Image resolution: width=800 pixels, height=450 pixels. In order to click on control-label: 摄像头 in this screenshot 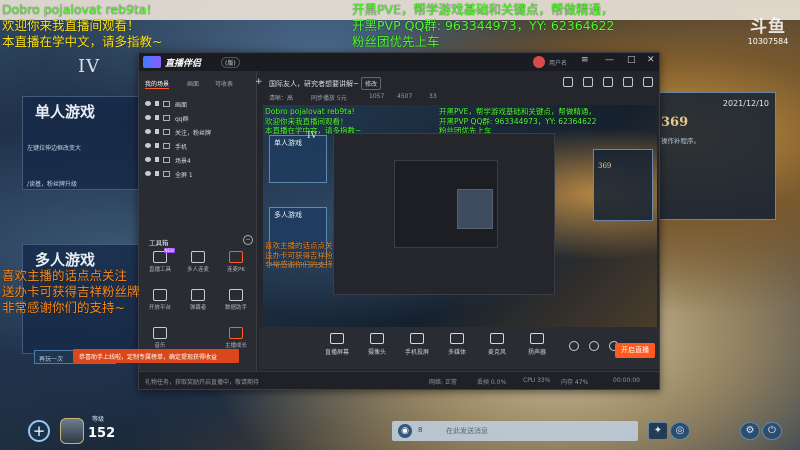, I will do `click(376, 352)`.